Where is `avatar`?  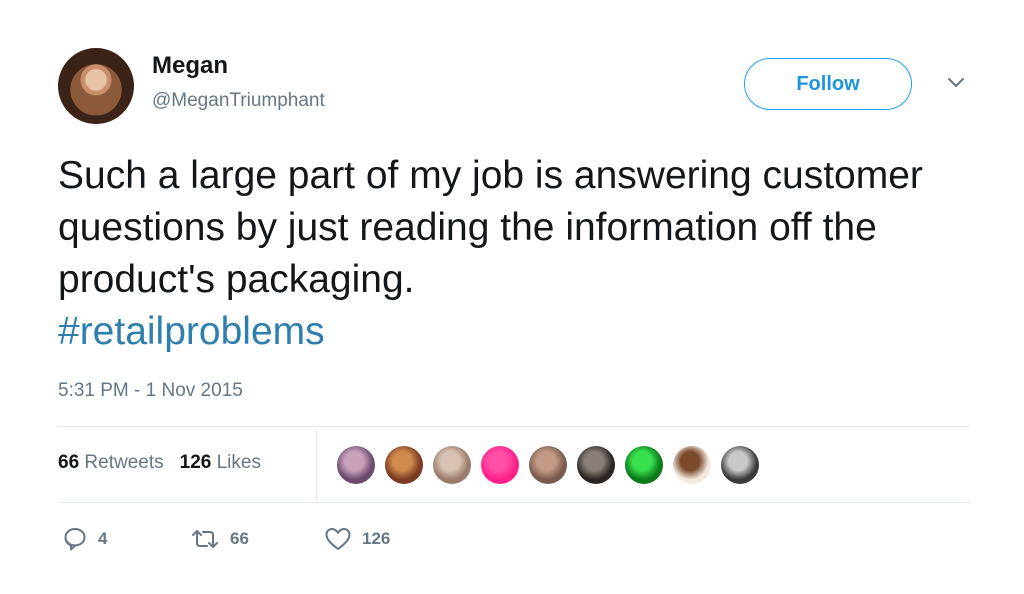 avatar is located at coordinates (96, 86).